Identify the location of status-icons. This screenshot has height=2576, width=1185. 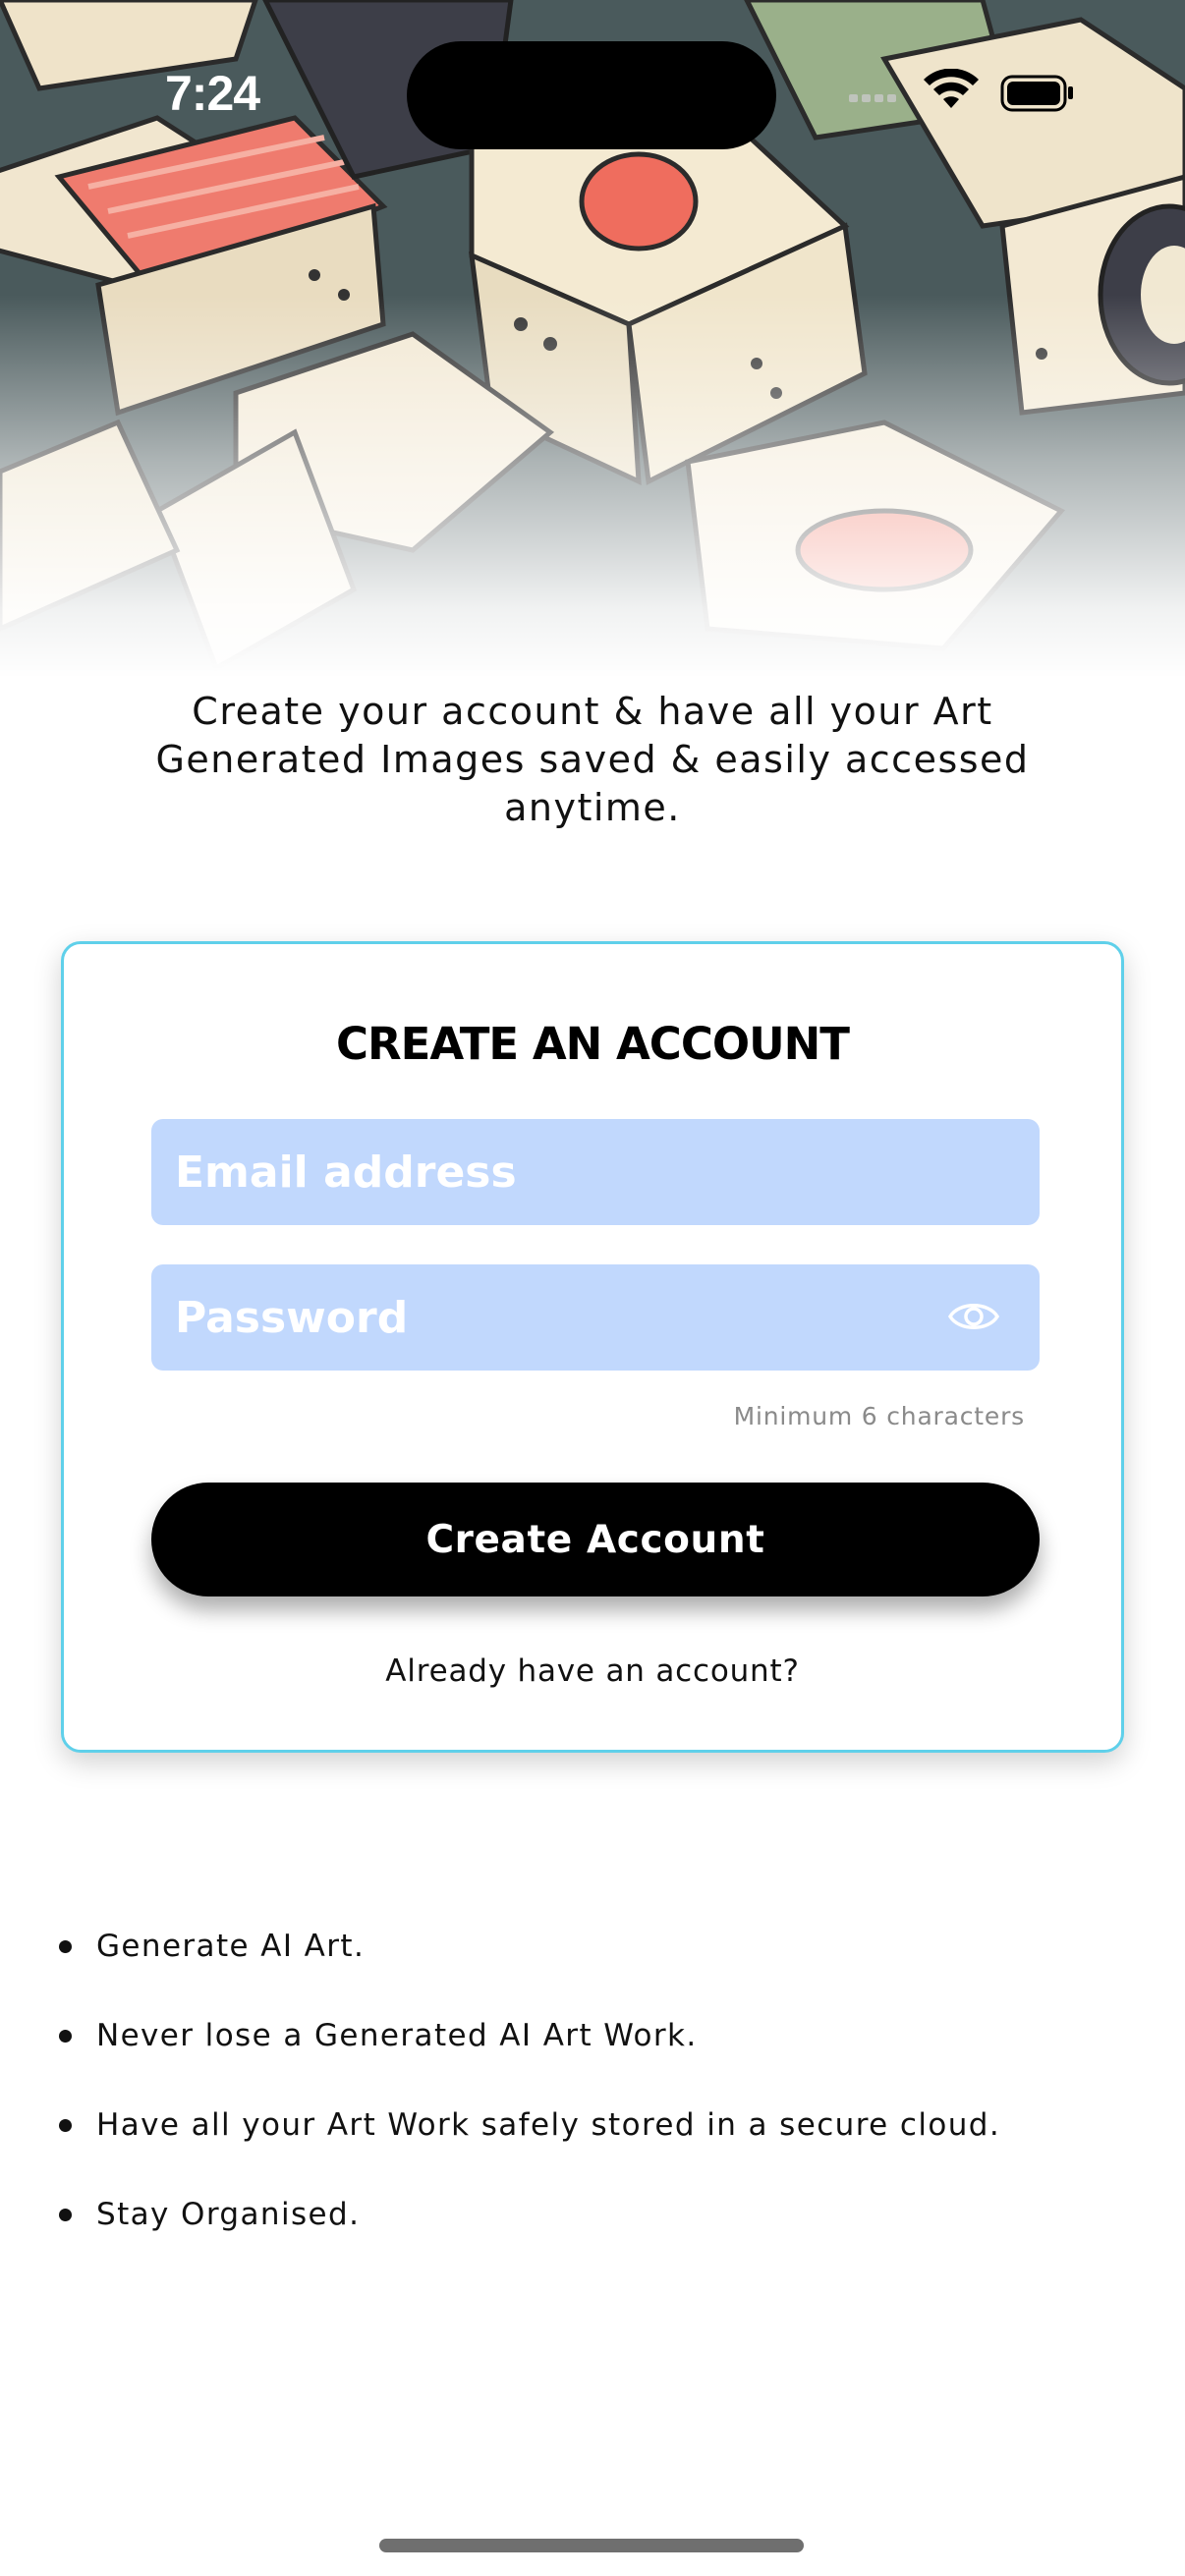
(963, 93).